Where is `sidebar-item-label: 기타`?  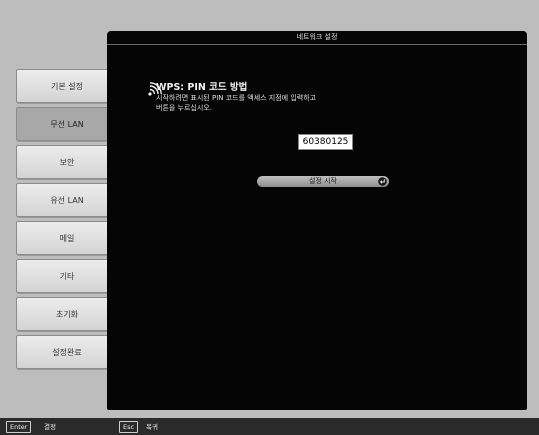 sidebar-item-label: 기타 is located at coordinates (67, 276).